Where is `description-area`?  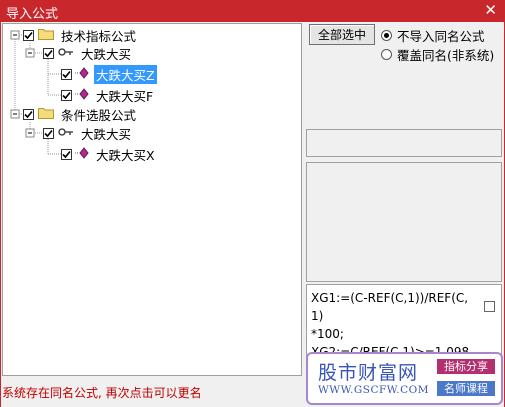 description-area is located at coordinates (404, 222).